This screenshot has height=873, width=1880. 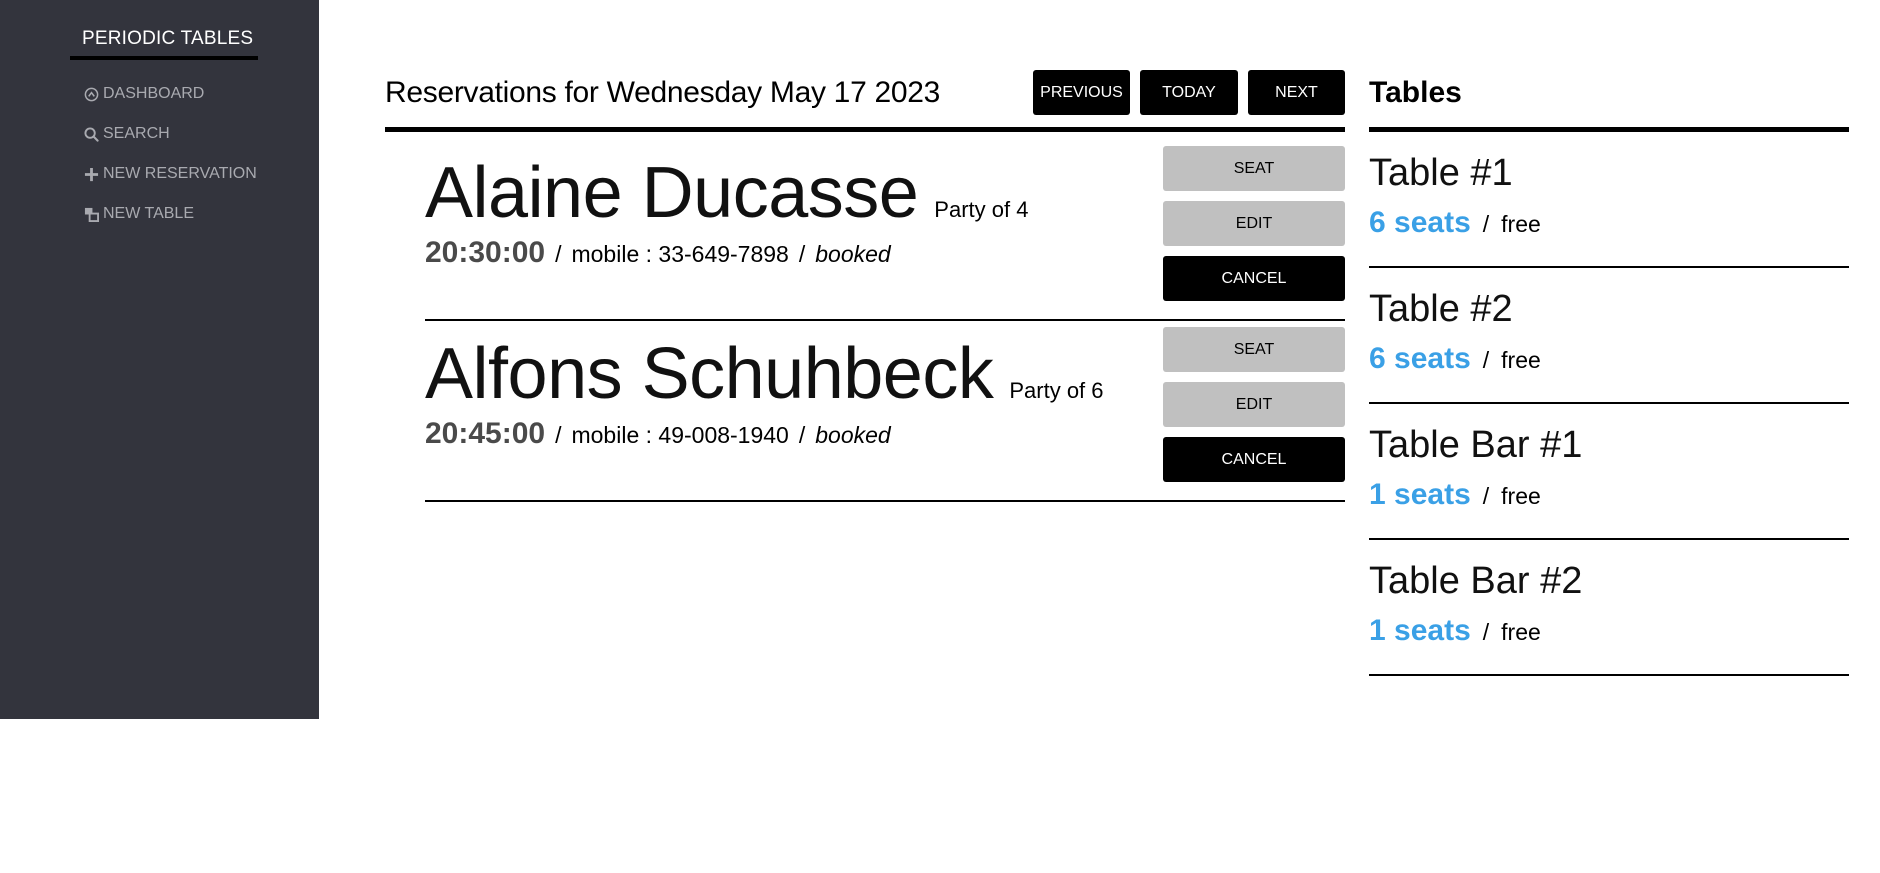 I want to click on reservation-mobile: mobile : 49-008-1940, so click(x=680, y=435).